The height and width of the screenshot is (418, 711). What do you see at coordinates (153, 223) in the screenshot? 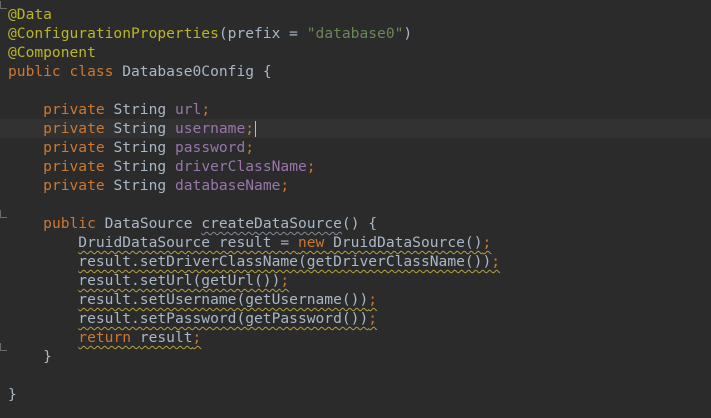
I see `code-token: DataSource` at bounding box center [153, 223].